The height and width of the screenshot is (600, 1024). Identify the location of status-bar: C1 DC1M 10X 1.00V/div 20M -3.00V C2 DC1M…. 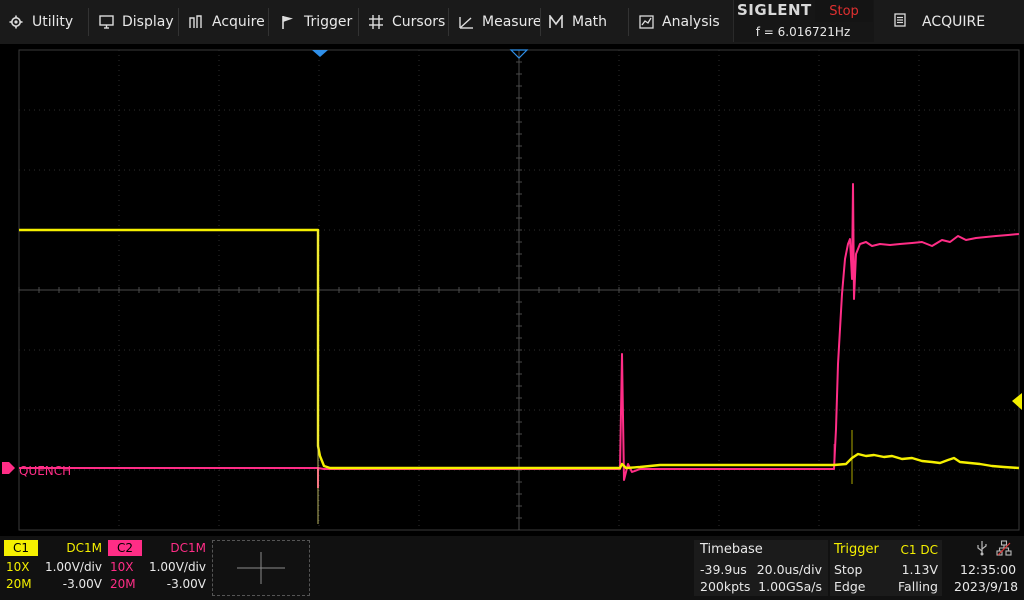
(512, 568).